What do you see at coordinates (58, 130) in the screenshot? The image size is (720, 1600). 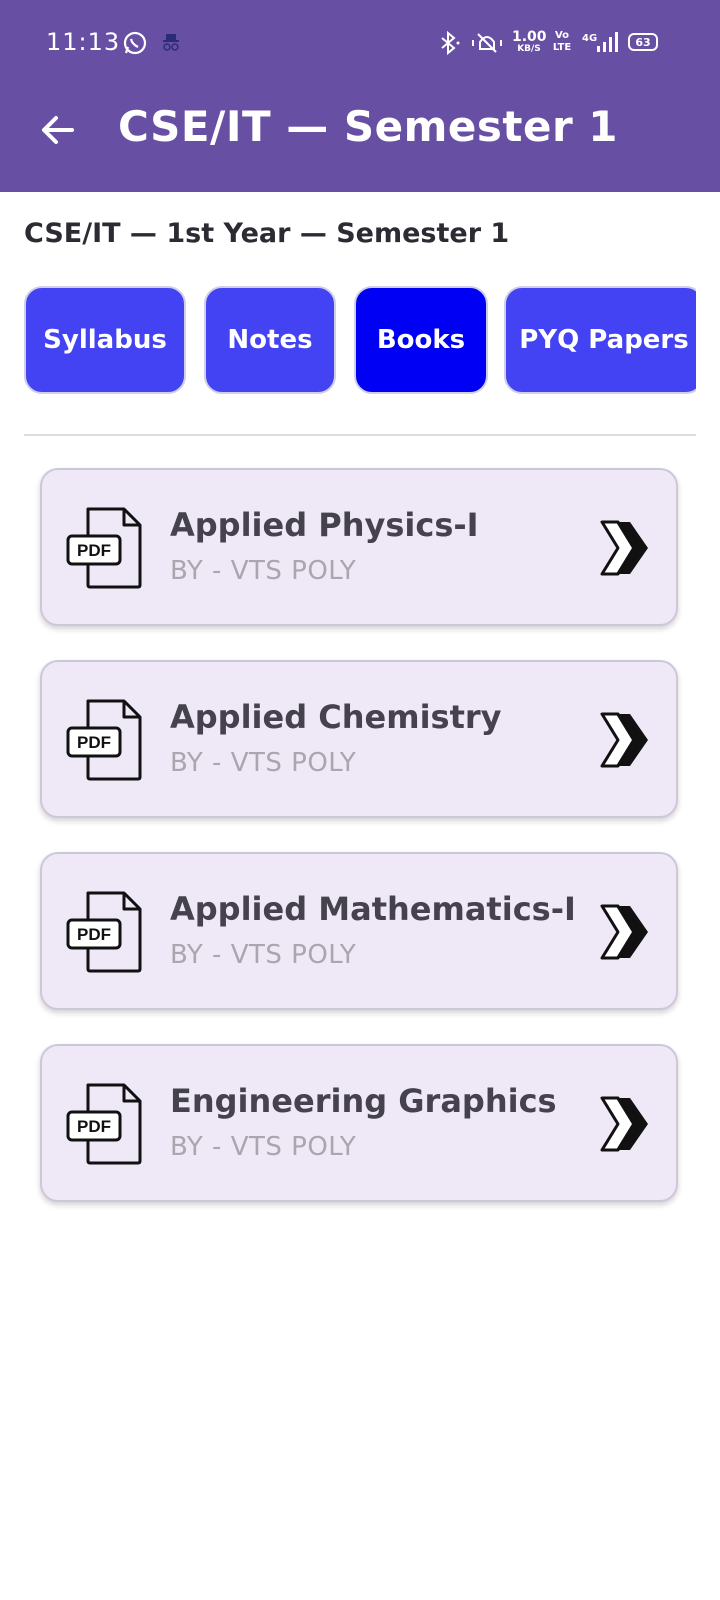 I see `arrow-left-icon` at bounding box center [58, 130].